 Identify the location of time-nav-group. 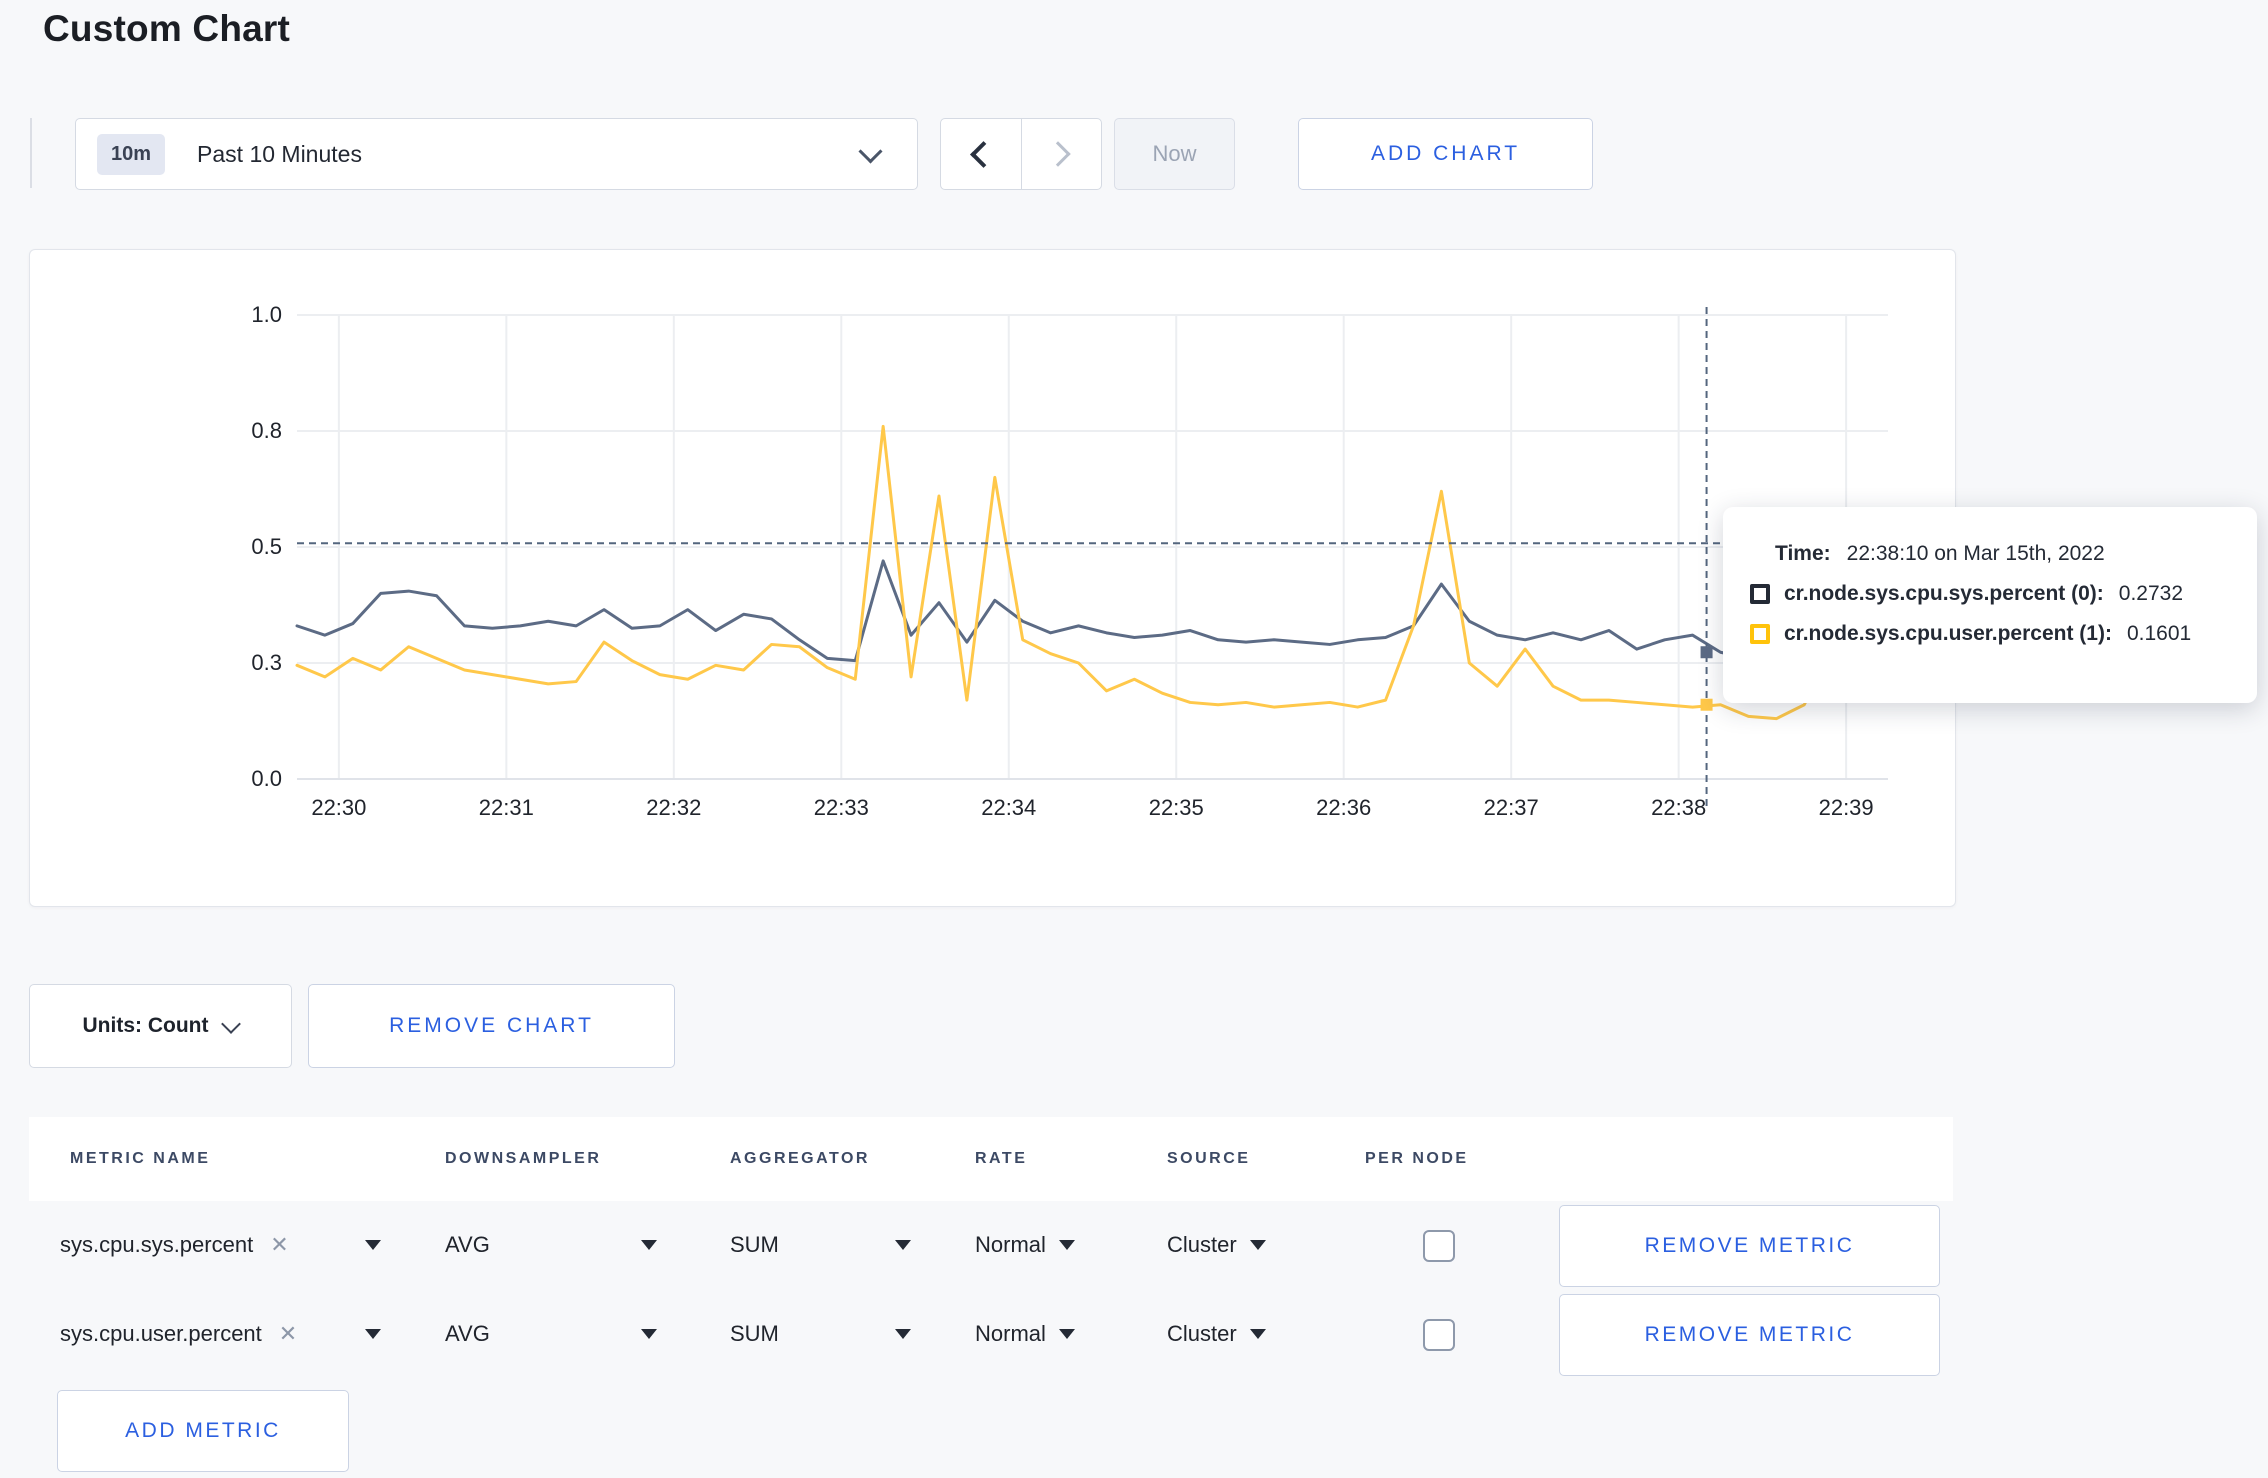
(1021, 154).